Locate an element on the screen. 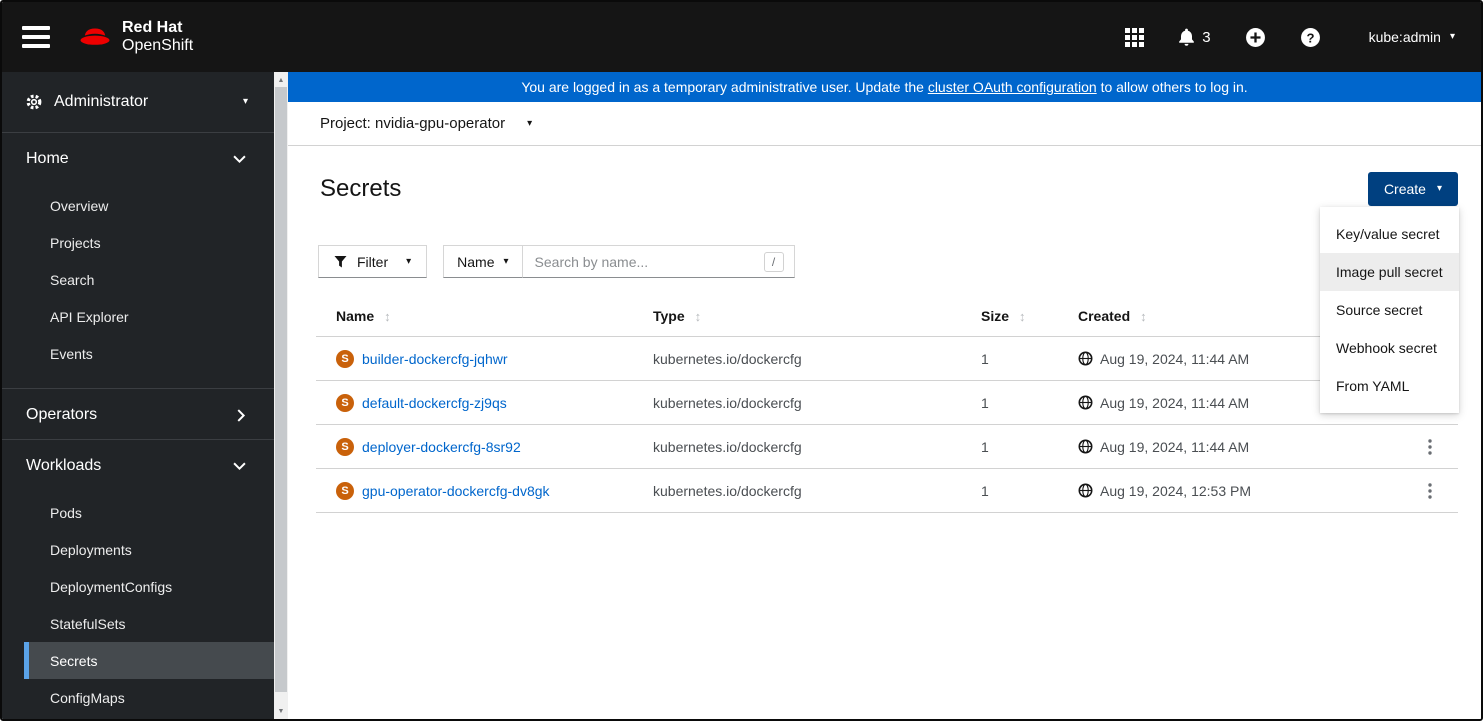  perspective-switcher: Administrator ▾ is located at coordinates (138, 102).